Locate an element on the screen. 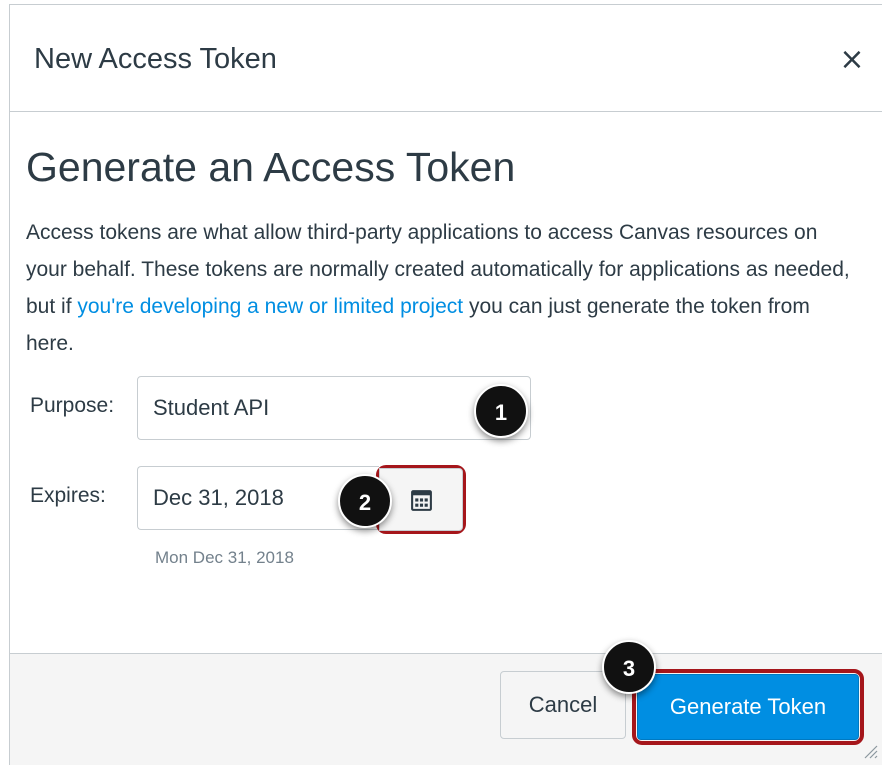 This screenshot has width=882, height=765. expires-label: Expires: is located at coordinates (68, 495).